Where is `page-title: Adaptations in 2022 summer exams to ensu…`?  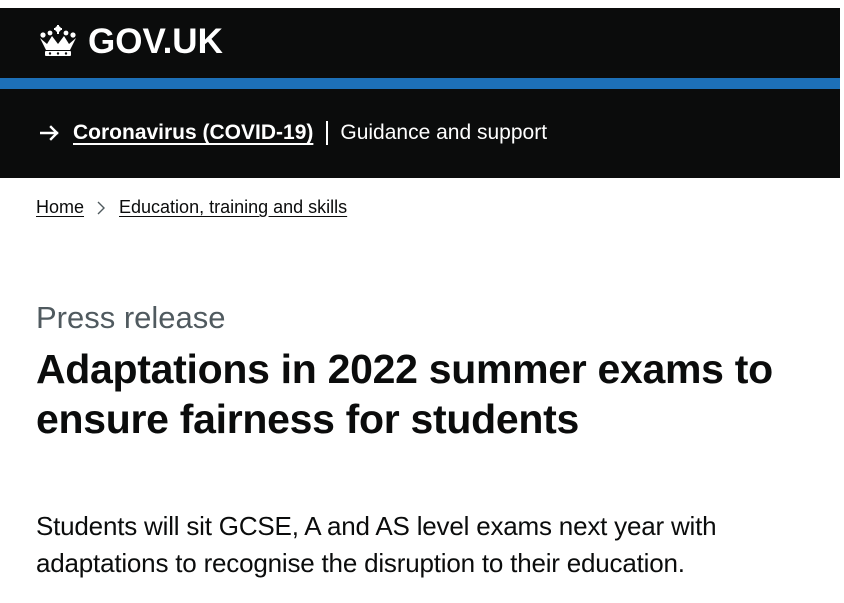
page-title: Adaptations in 2022 summer exams to ensu… is located at coordinates (404, 394).